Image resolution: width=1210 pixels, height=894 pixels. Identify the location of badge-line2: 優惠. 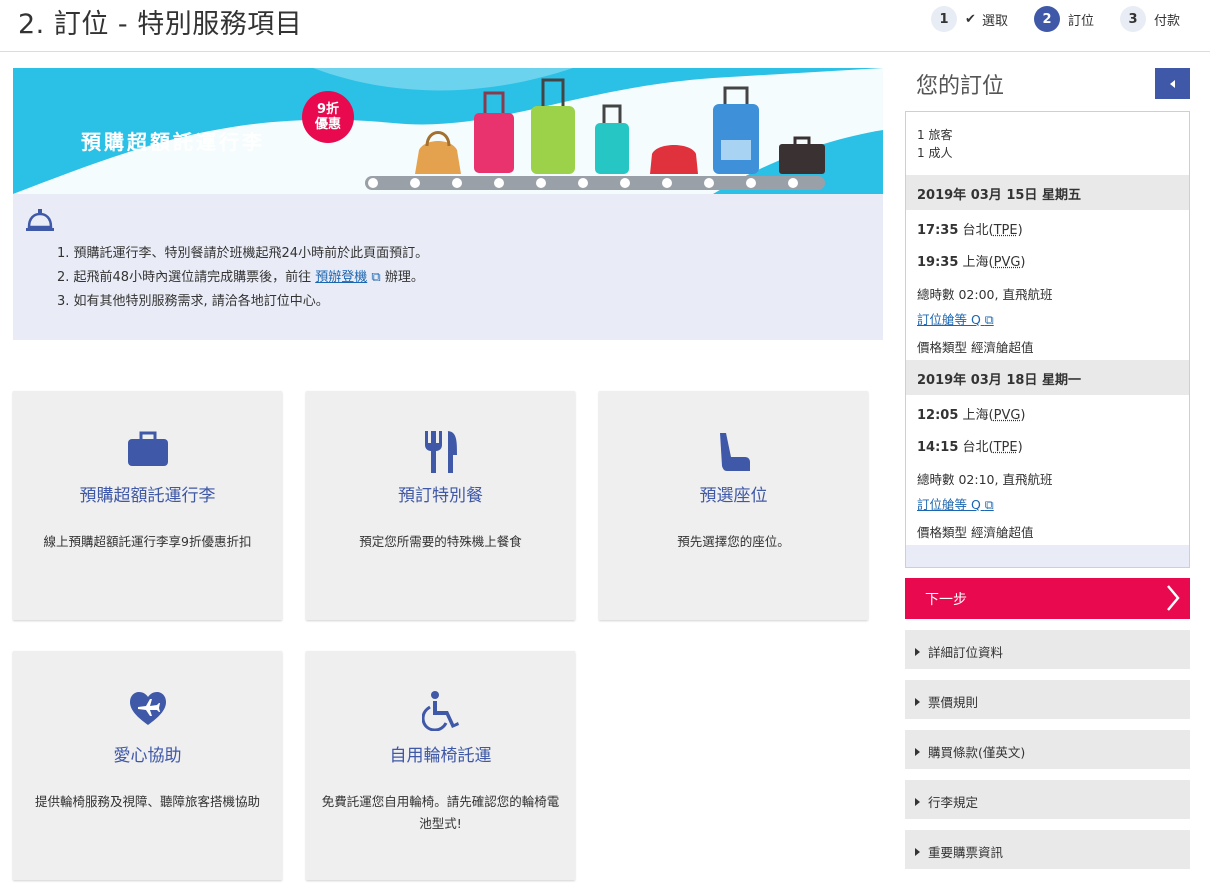
(327, 124).